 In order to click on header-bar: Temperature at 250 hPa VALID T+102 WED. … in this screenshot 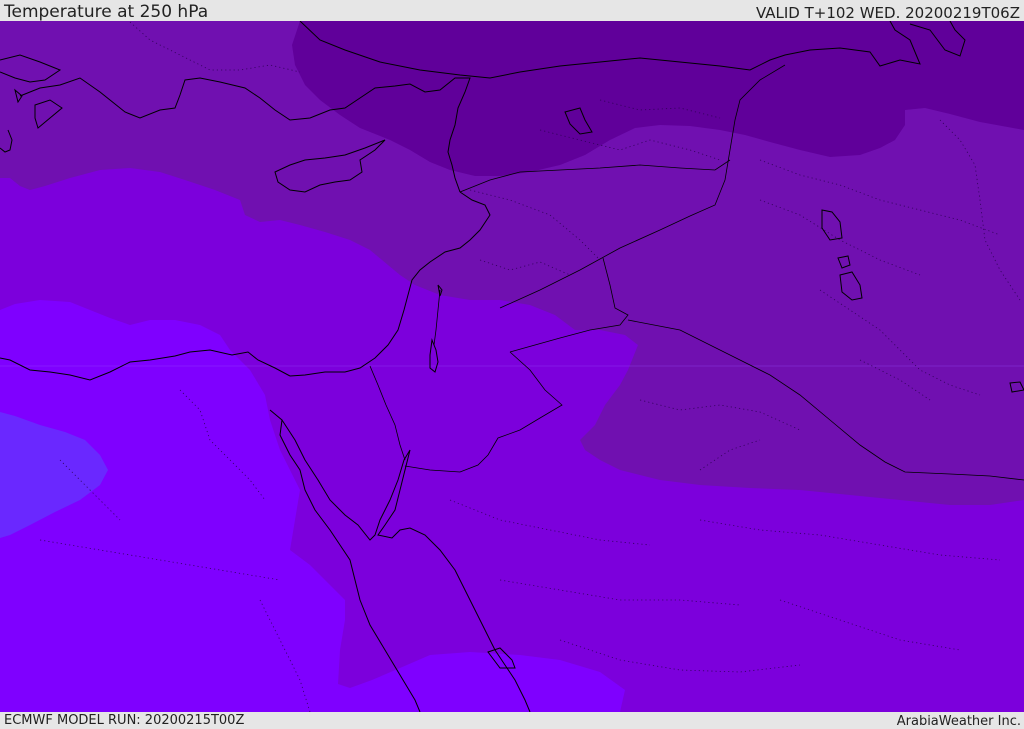, I will do `click(512, 10)`.